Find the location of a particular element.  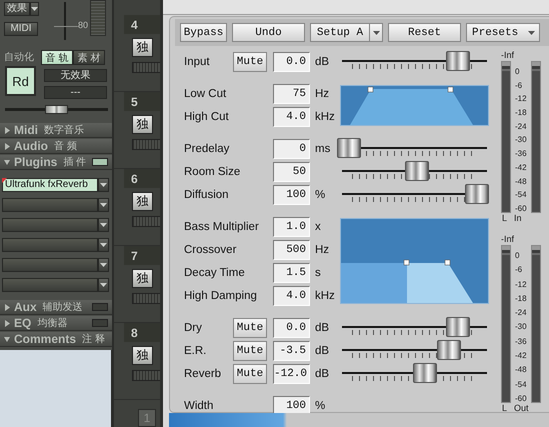

preset-field: --- is located at coordinates (75, 92).